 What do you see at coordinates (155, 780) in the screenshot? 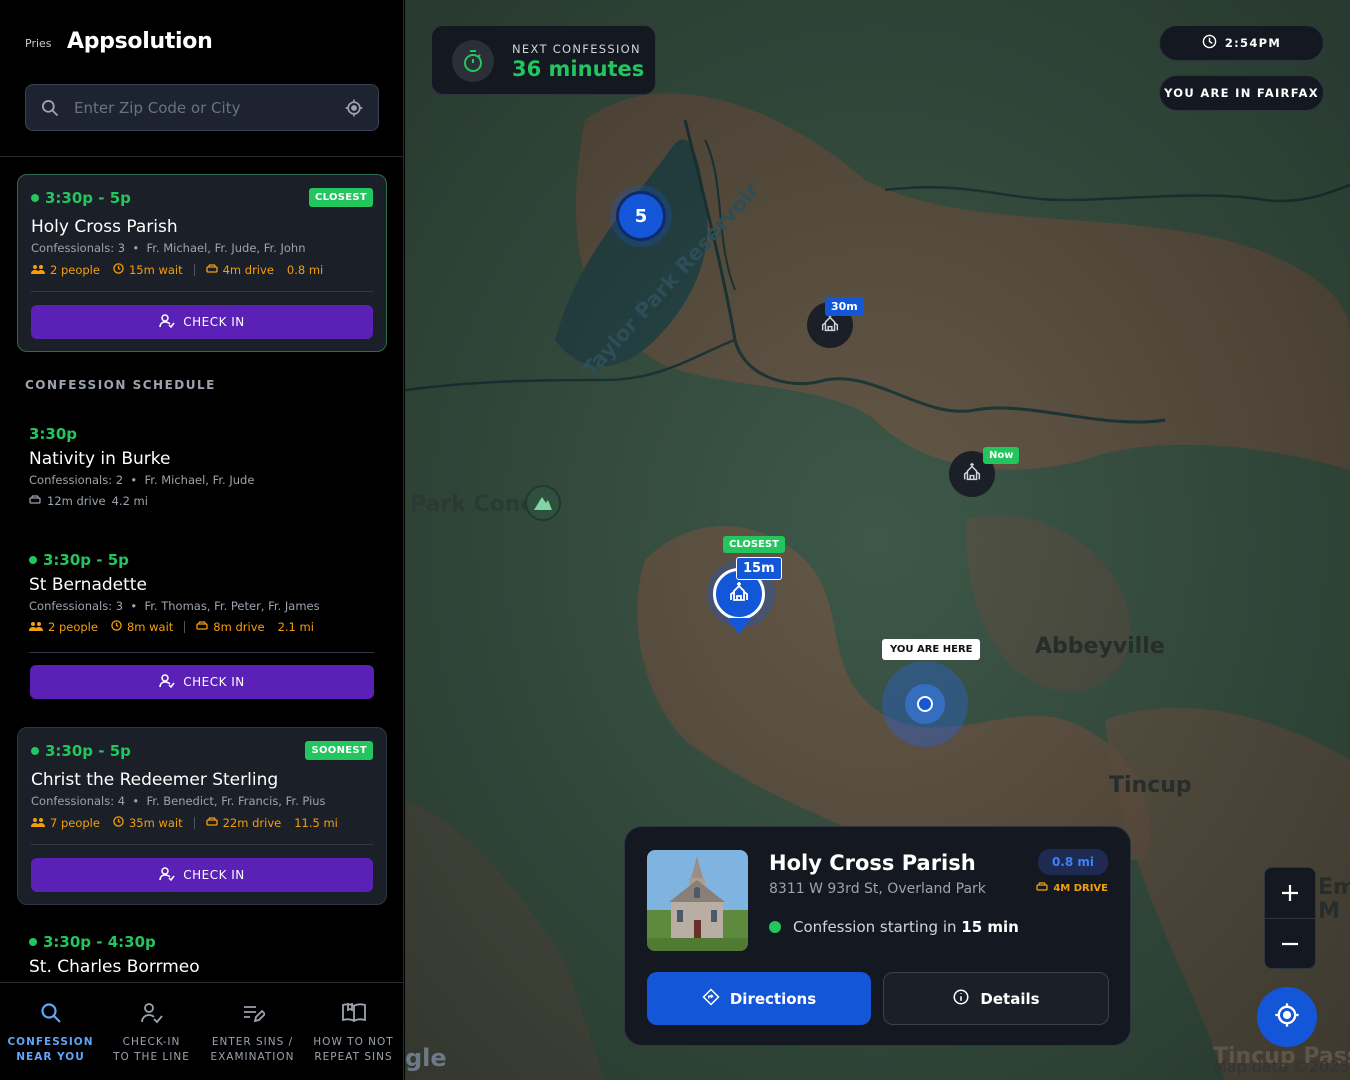
I see `parish-name: Christ the Redeemer Sterling` at bounding box center [155, 780].